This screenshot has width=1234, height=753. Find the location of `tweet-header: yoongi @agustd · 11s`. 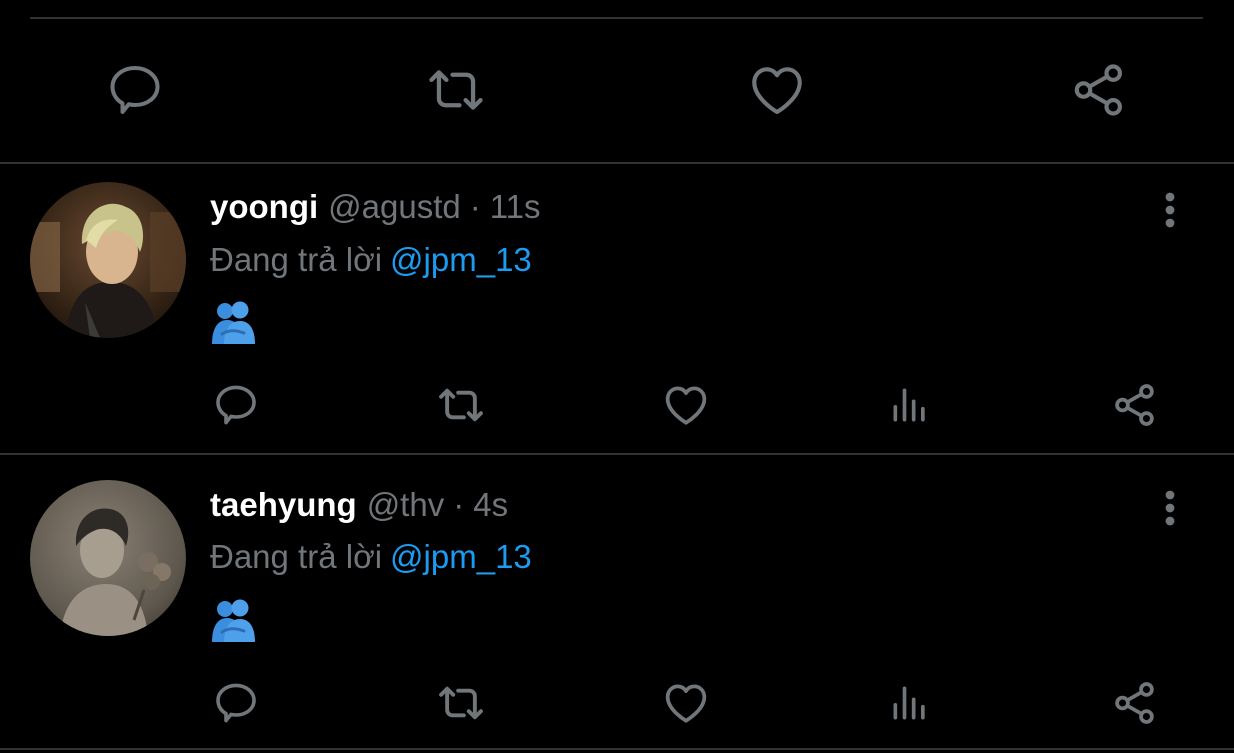

tweet-header: yoongi @agustd · 11s is located at coordinates (375, 210).